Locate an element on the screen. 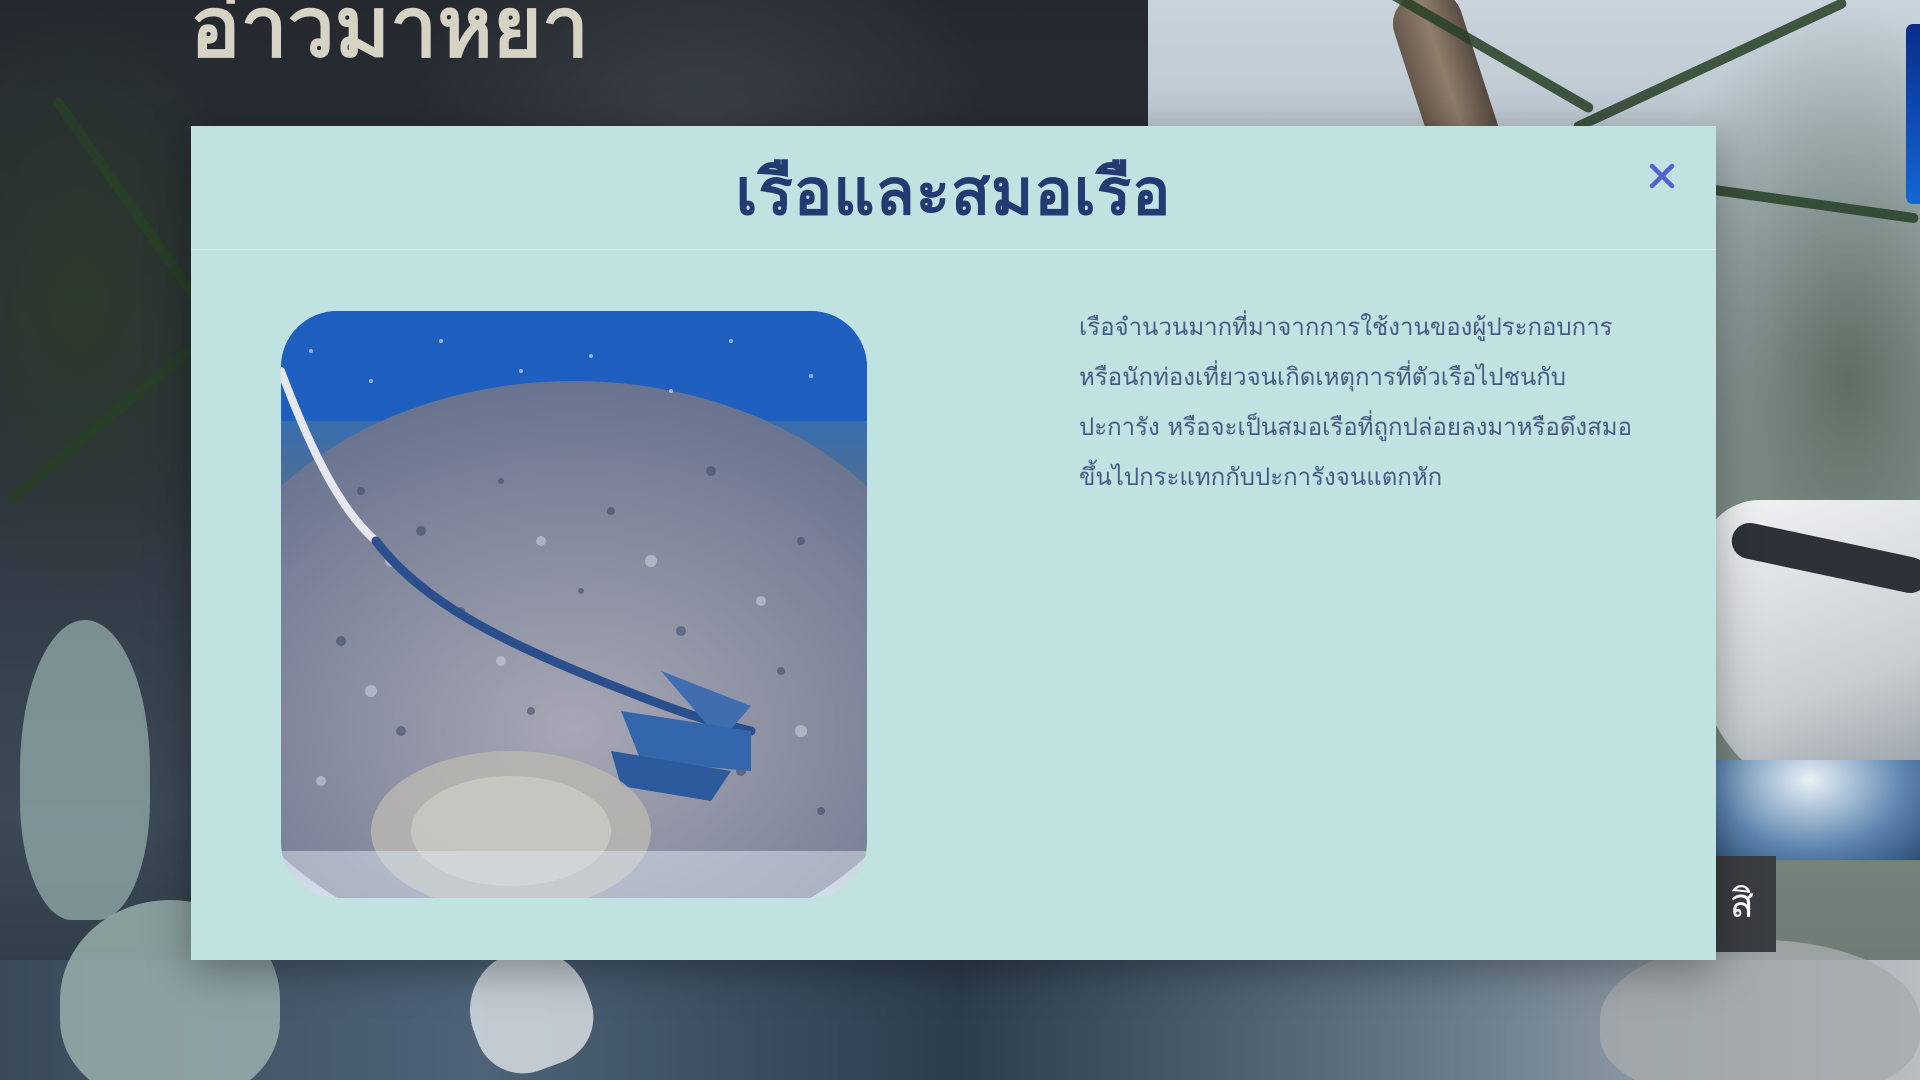 This screenshot has width=1920, height=1080. close-button is located at coordinates (1662, 178).